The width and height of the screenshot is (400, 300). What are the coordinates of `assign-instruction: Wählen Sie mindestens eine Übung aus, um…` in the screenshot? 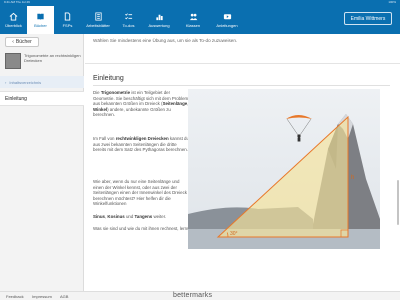 It's located at (165, 40).